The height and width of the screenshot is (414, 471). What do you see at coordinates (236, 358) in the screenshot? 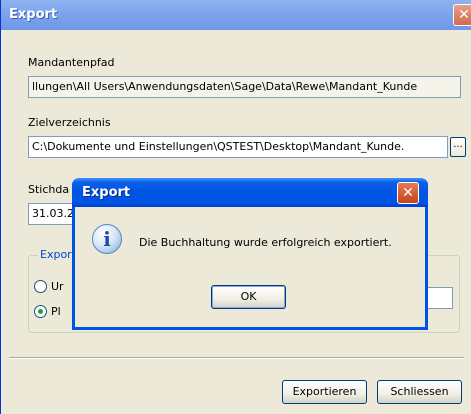
I see `bottom-separator` at bounding box center [236, 358].